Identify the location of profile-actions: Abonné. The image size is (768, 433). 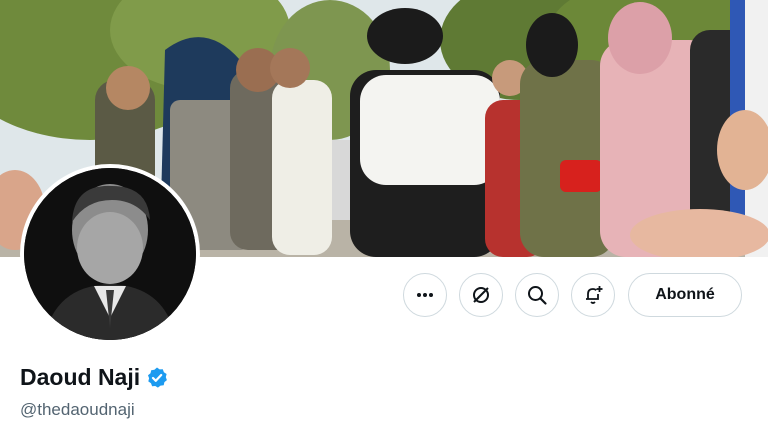
(384, 296).